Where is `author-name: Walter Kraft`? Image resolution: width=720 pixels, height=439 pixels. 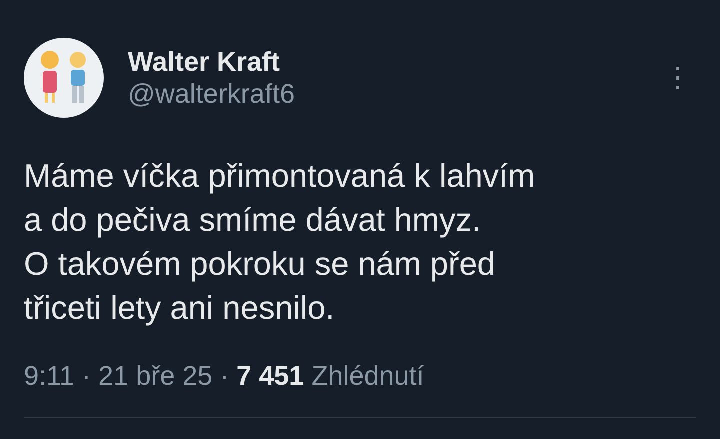 author-name: Walter Kraft is located at coordinates (394, 62).